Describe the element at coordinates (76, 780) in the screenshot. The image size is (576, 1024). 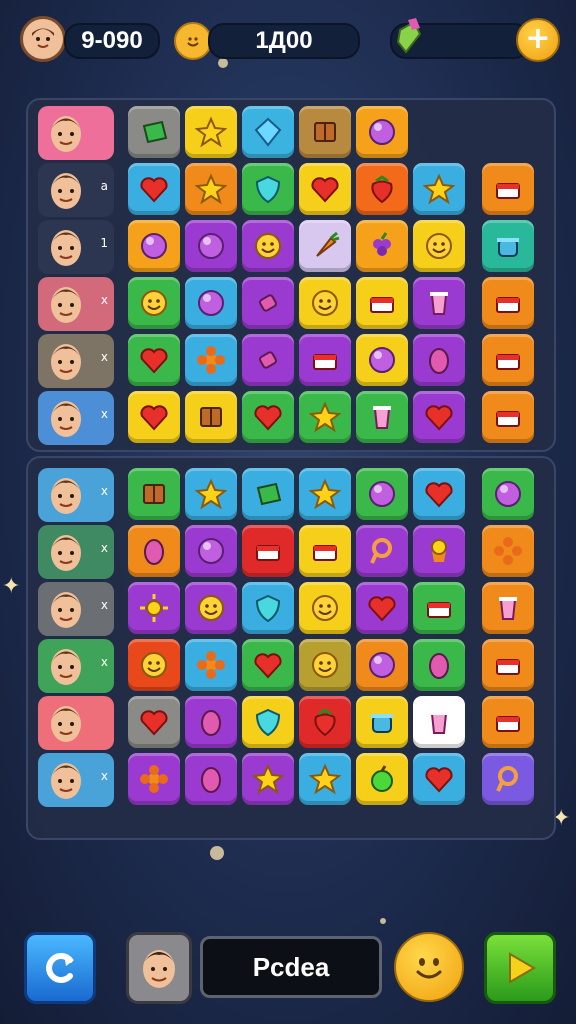
I see `bottom-player-6: x` at that location.